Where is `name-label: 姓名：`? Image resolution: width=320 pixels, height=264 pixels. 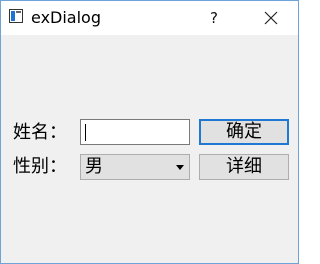
name-label: 姓名： is located at coordinates (40, 132).